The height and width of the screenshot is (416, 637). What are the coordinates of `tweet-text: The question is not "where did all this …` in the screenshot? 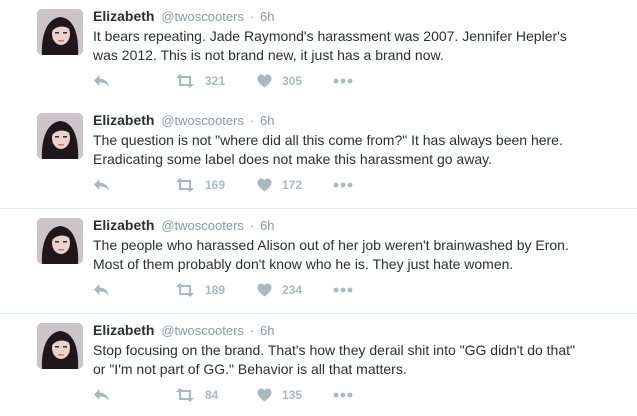 It's located at (328, 149).